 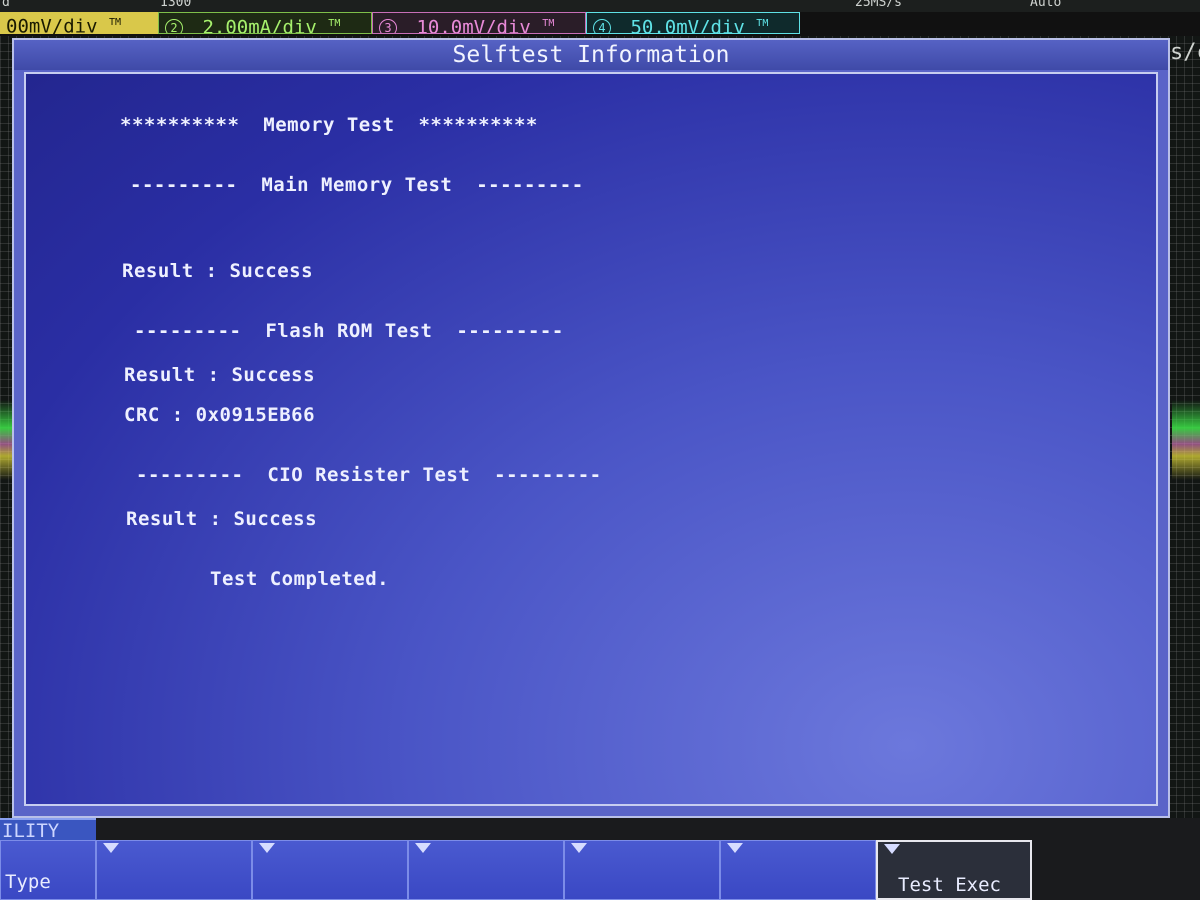 I want to click on channel-3-badge: TM, so click(x=548, y=23).